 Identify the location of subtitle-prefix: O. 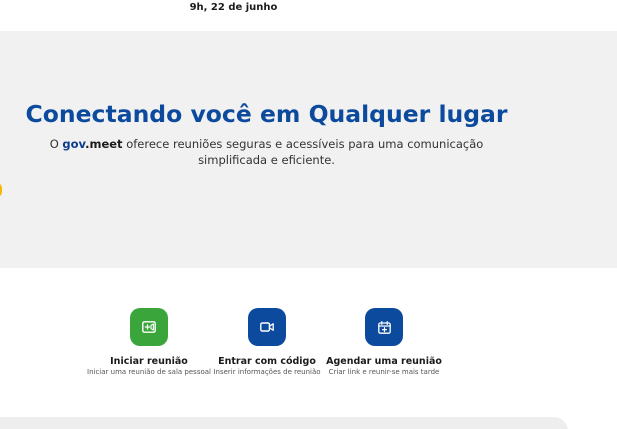
(56, 144).